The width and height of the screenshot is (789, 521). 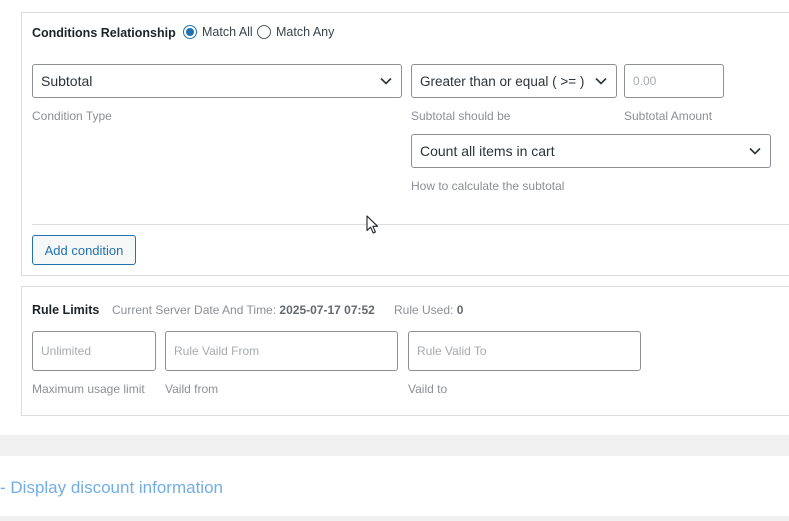 I want to click on max-usage-input: Unlimited, so click(x=94, y=351).